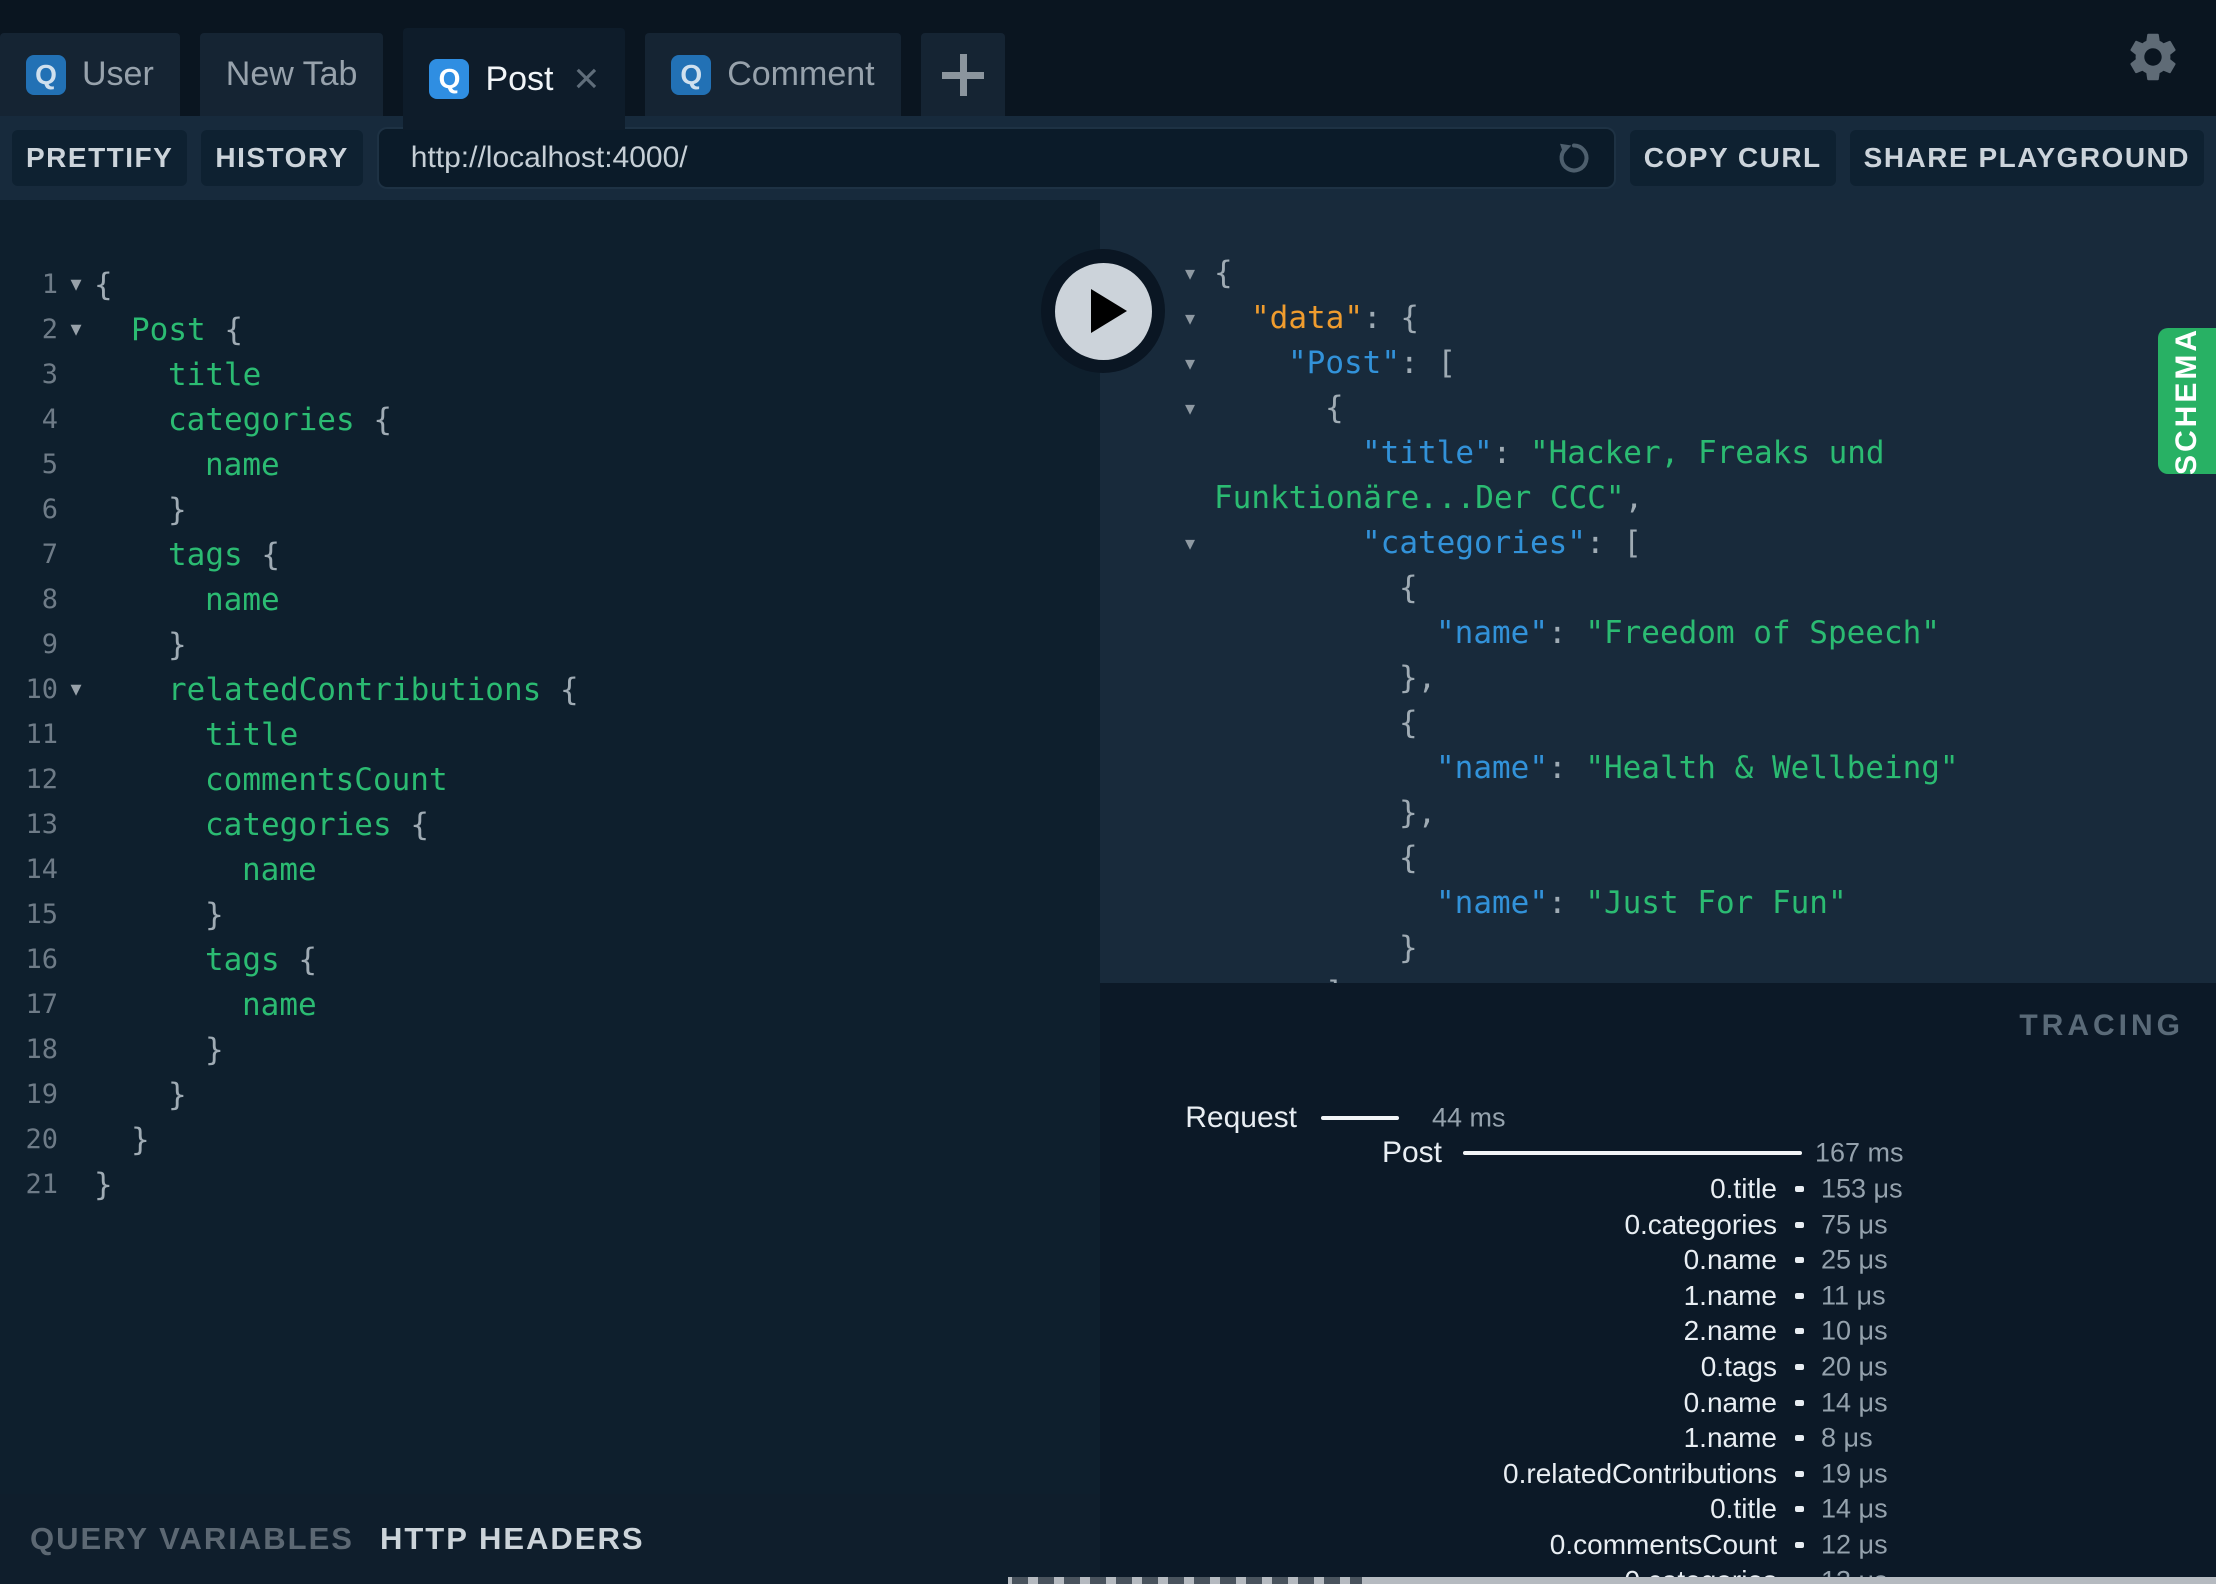 The image size is (2216, 1584). I want to click on tracing-title: TRACING, so click(2101, 1025).